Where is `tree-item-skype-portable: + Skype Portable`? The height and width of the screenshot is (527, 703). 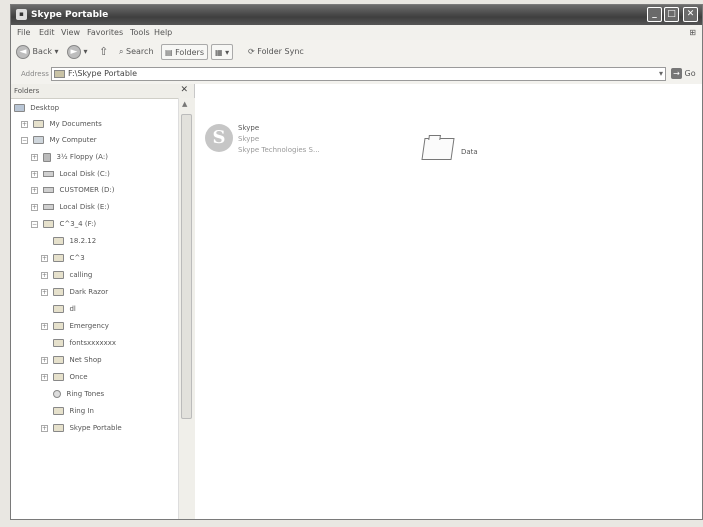 tree-item-skype-portable: + Skype Portable is located at coordinates (81, 428).